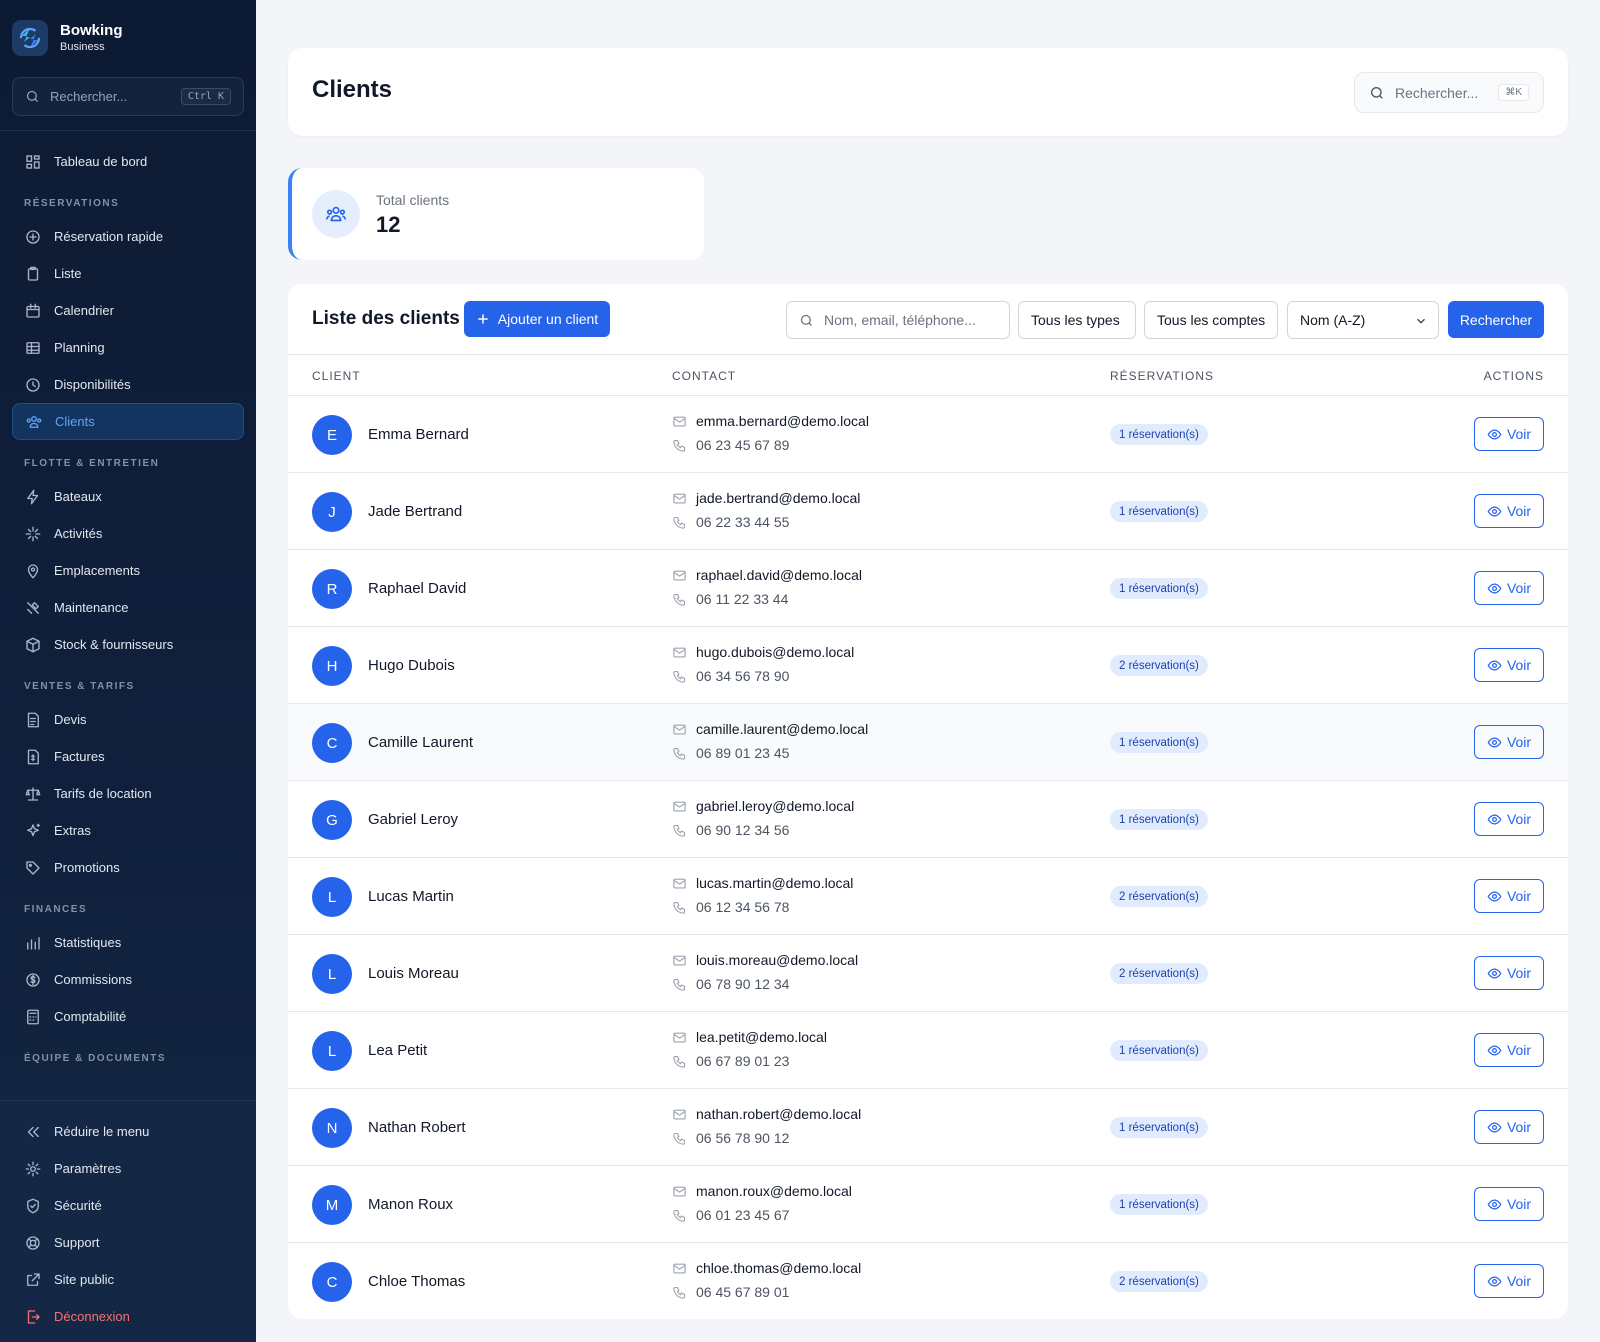 The width and height of the screenshot is (1600, 1342). Describe the element at coordinates (730, 1061) in the screenshot. I see `client-phone: 06 67 89 01 23` at that location.